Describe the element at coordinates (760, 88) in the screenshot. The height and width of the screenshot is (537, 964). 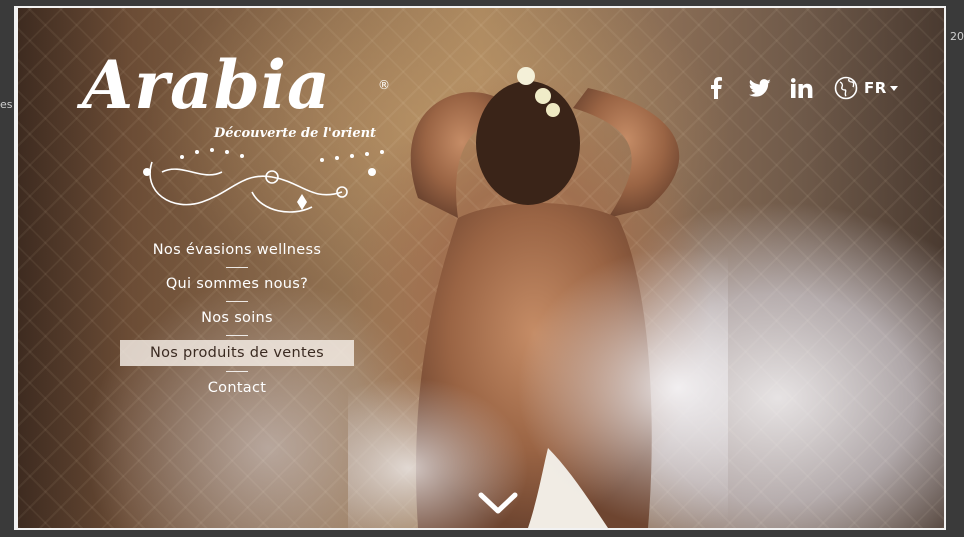
I see `twitter-icon` at that location.